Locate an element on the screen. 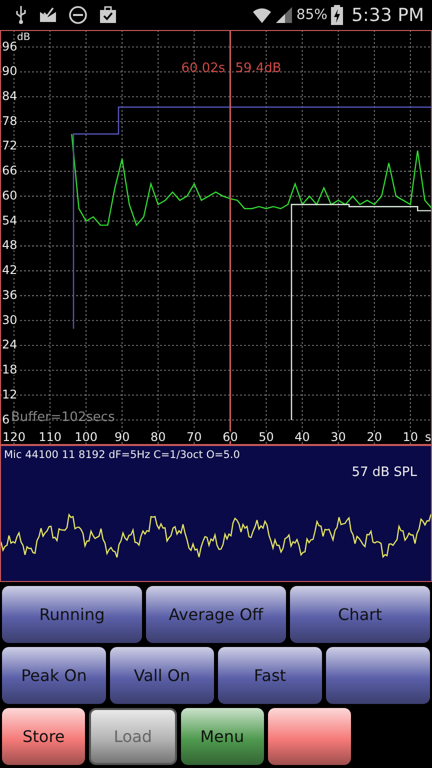 The image size is (432, 768). y-tick-label: 72 is located at coordinates (10, 145).